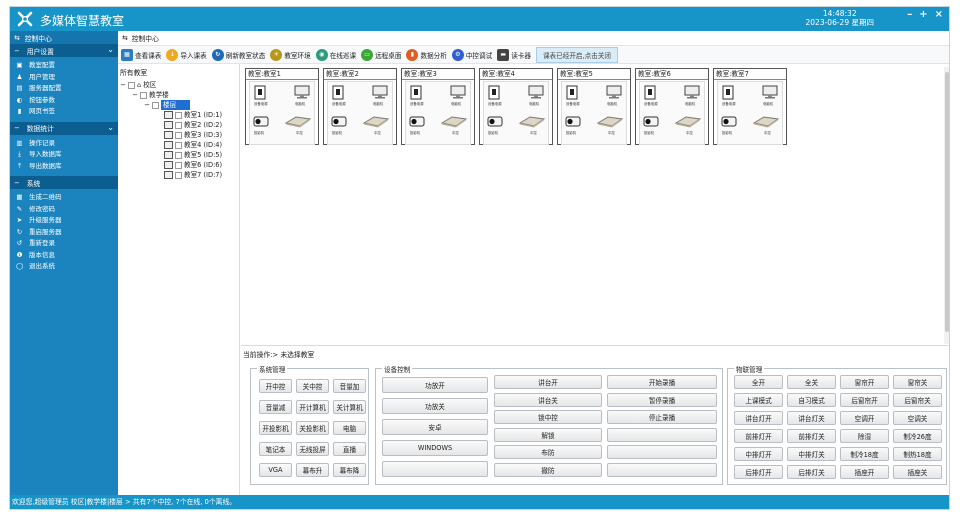 Image resolution: width=960 pixels, height=514 pixels. I want to click on toolbar-button-1: ↓ 导入课表, so click(186, 54).